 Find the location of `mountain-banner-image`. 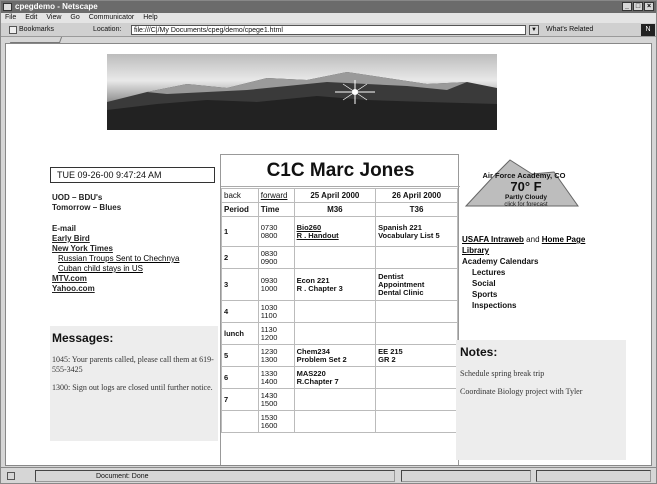

mountain-banner-image is located at coordinates (302, 92).